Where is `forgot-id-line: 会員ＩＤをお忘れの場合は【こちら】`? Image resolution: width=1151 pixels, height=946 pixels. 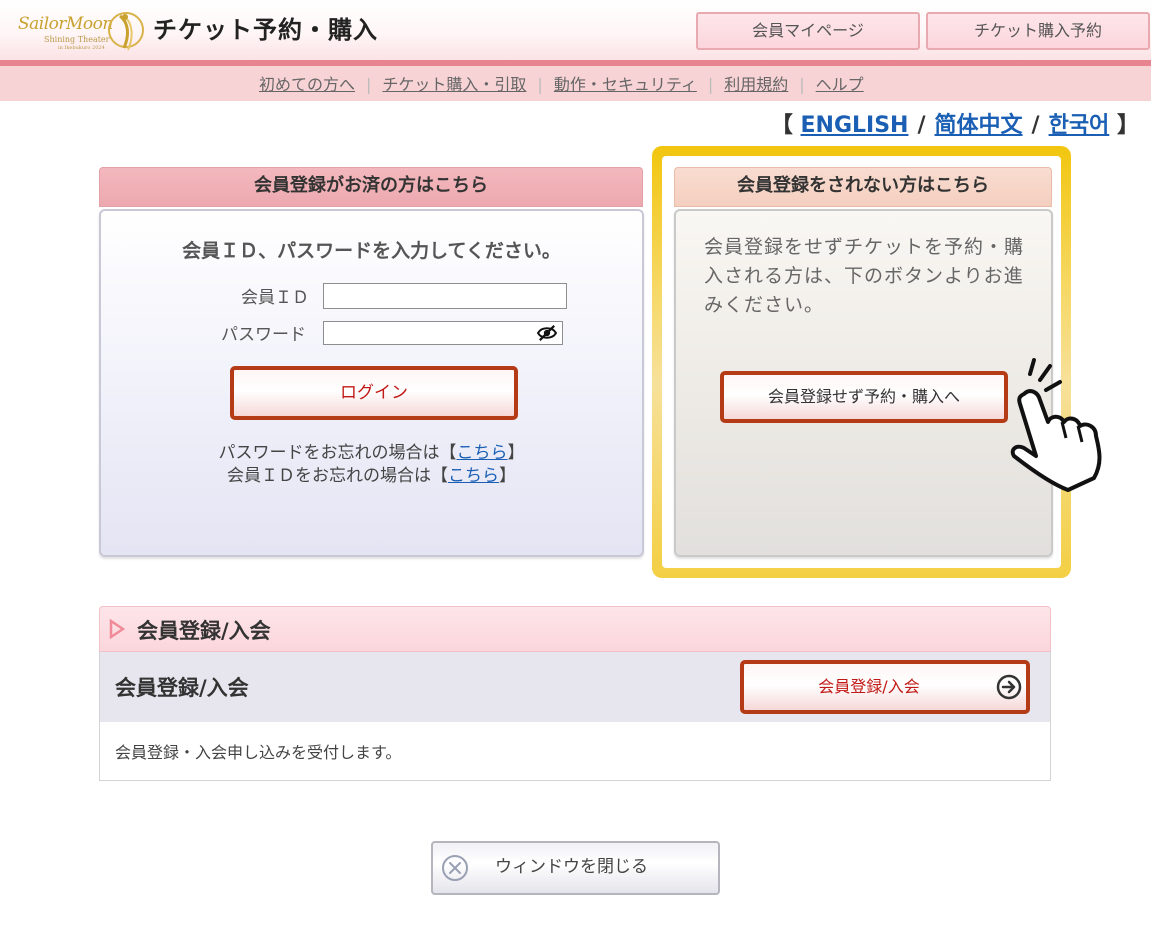 forgot-id-line: 会員ＩＤをお忘れの場合は【こちら】 is located at coordinates (371, 476).